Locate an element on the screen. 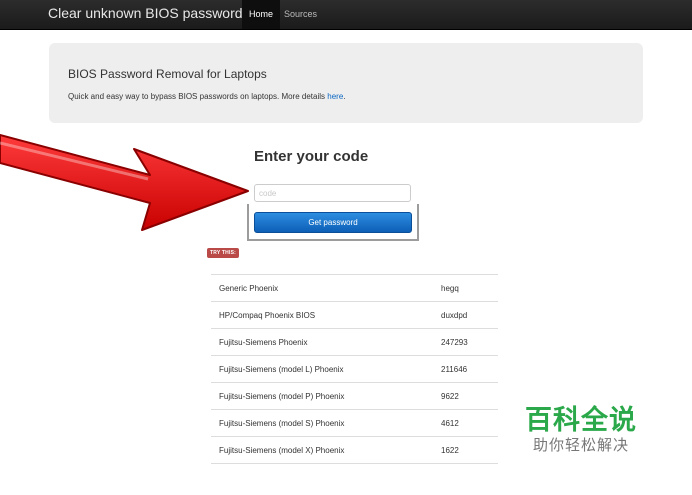  try-this-badge: TRY THIS: is located at coordinates (223, 253).